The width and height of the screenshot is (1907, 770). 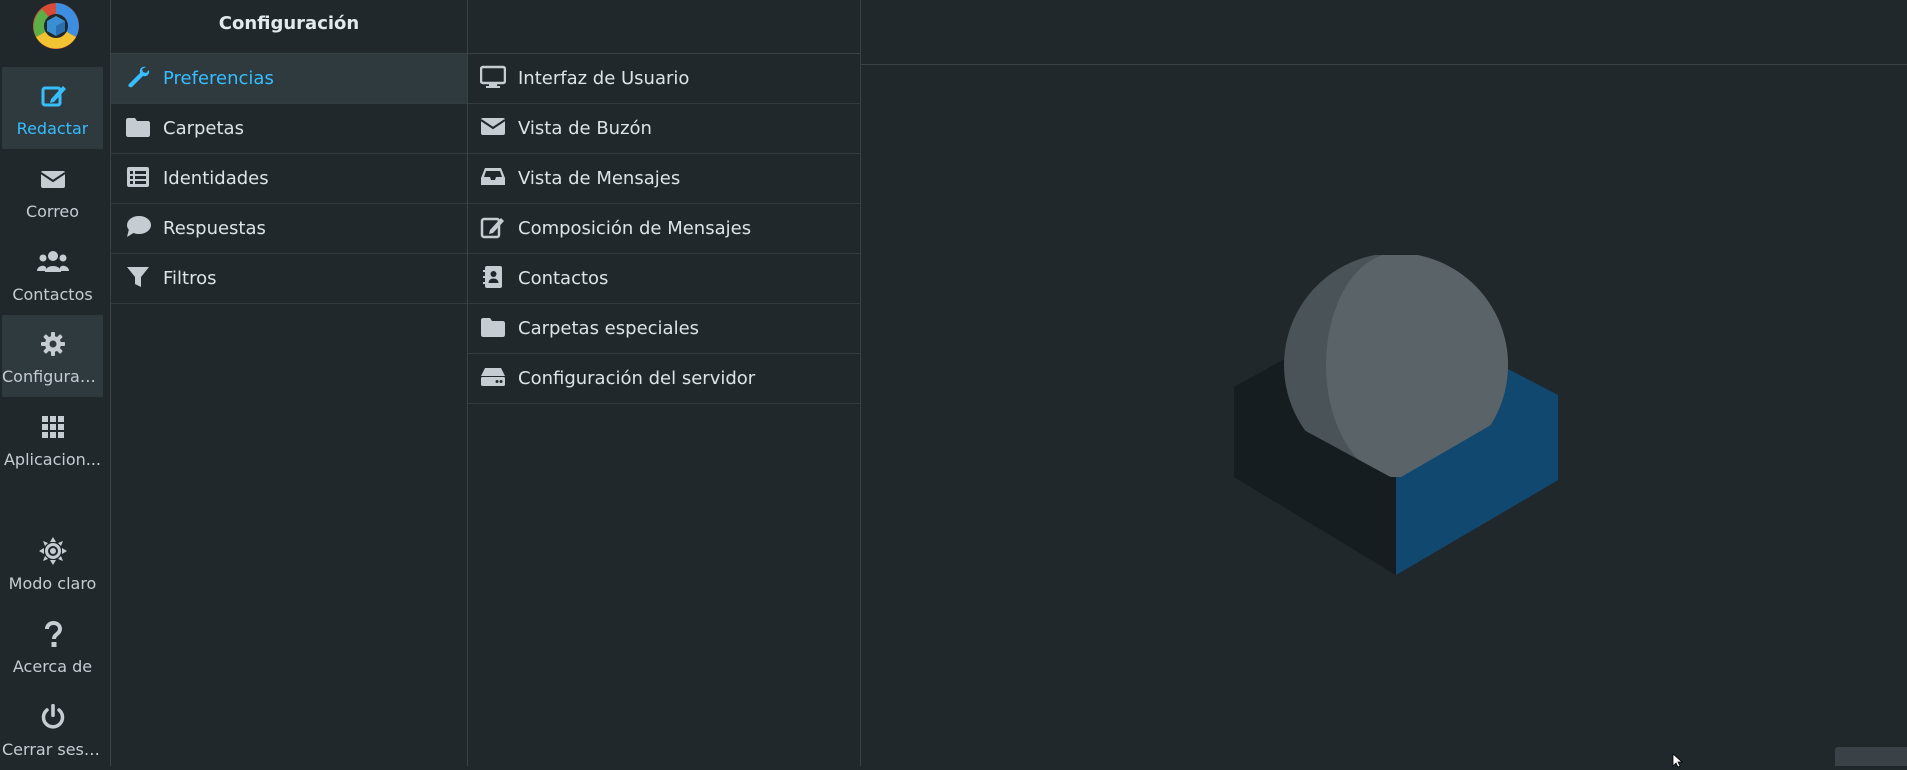 What do you see at coordinates (563, 278) in the screenshot?
I see `section-label: Contactos` at bounding box center [563, 278].